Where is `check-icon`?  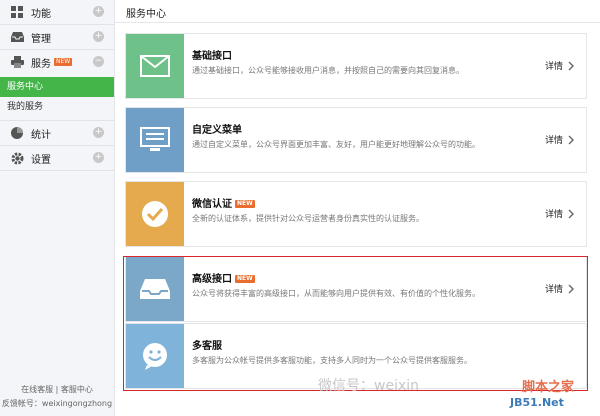
check-icon is located at coordinates (155, 214).